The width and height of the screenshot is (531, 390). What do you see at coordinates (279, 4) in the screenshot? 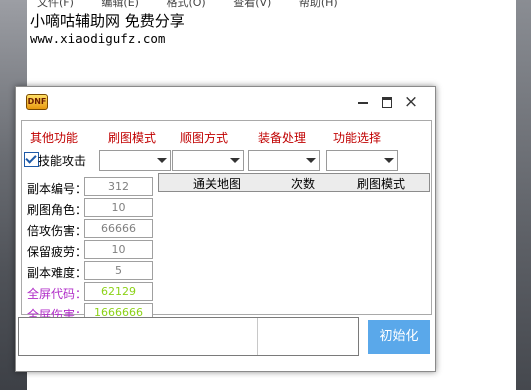
I see `notepad-menubar: 文件(F) 编辑(E) 格式(O) 查看(V) 帮助(H)` at bounding box center [279, 4].